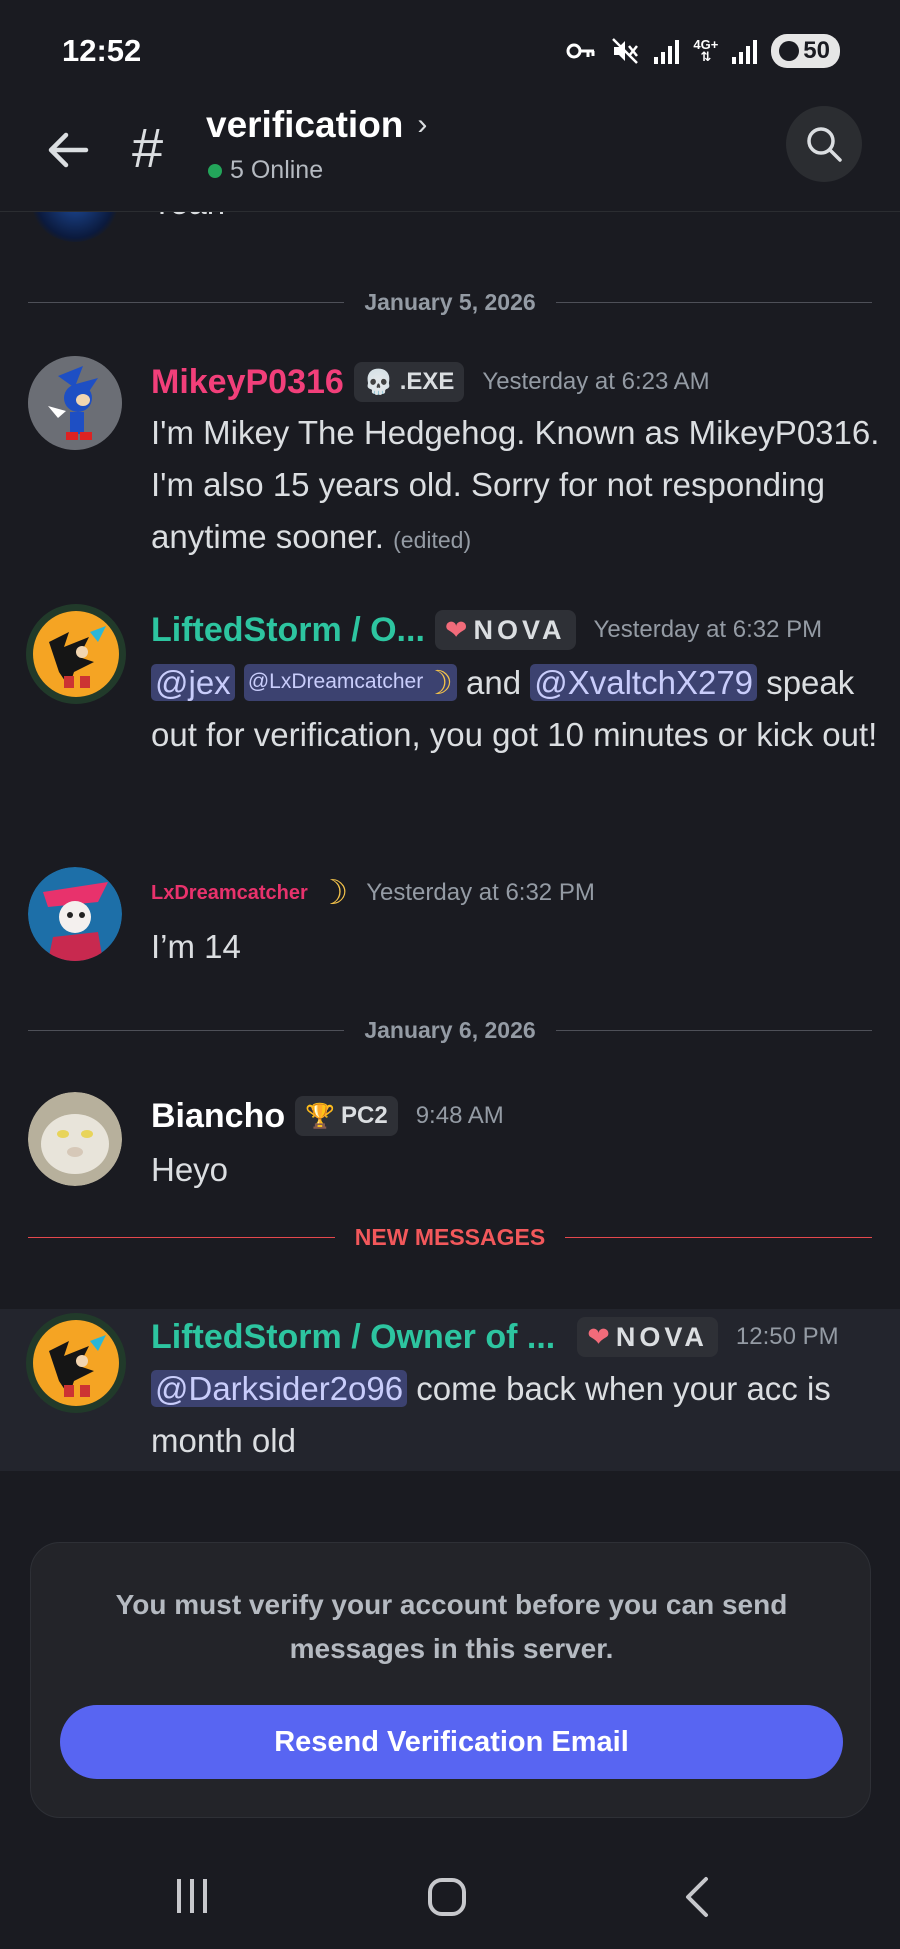 The height and width of the screenshot is (1949, 900). What do you see at coordinates (190, 1169) in the screenshot?
I see `message-text: Heyo` at bounding box center [190, 1169].